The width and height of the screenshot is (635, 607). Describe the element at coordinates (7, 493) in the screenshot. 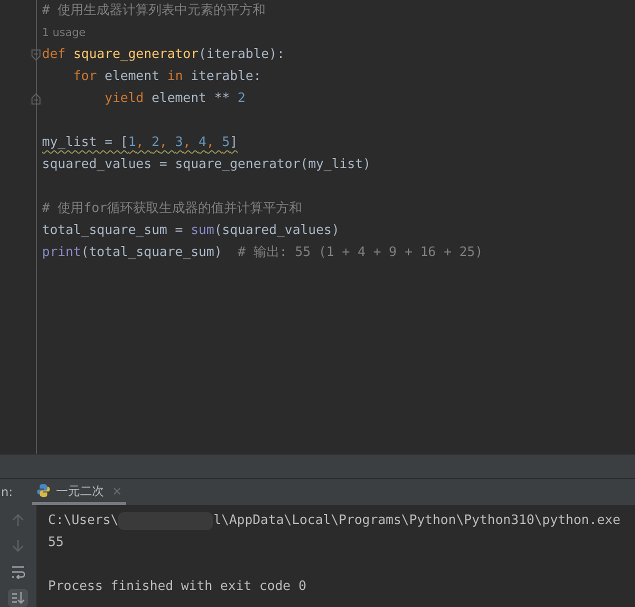

I see `panel-label: n:` at that location.